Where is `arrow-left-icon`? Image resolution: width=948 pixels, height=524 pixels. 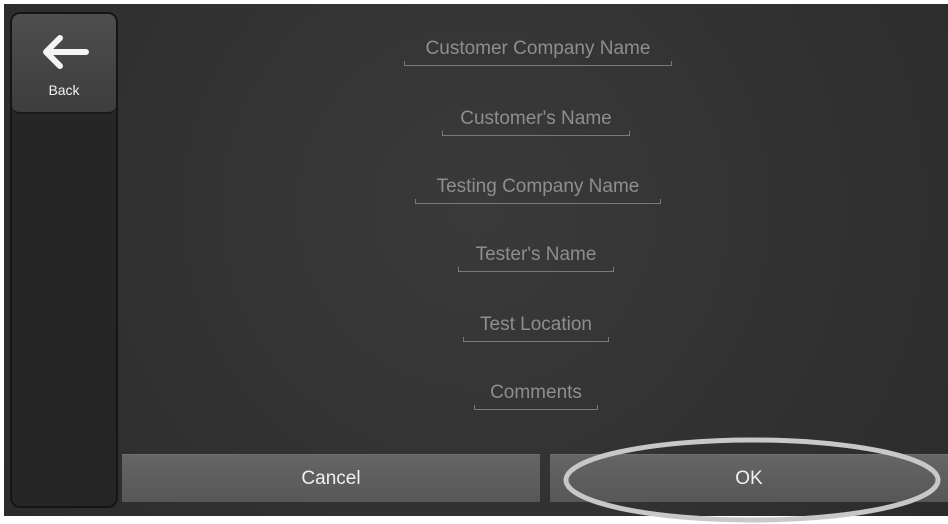 arrow-left-icon is located at coordinates (66, 52).